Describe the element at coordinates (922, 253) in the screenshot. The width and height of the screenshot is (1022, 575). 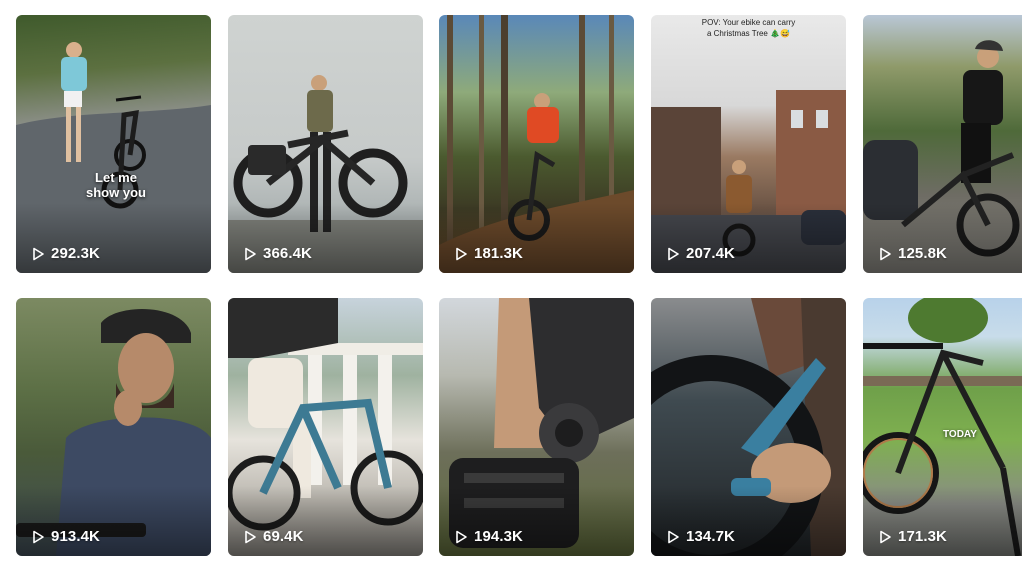
I see `view-count-label: 125.8K` at that location.